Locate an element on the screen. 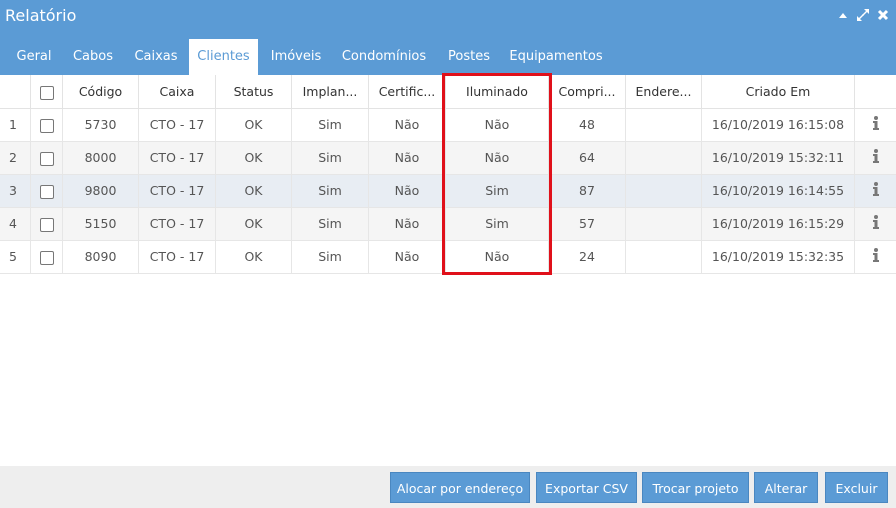  header-codigo: Código is located at coordinates (101, 91).